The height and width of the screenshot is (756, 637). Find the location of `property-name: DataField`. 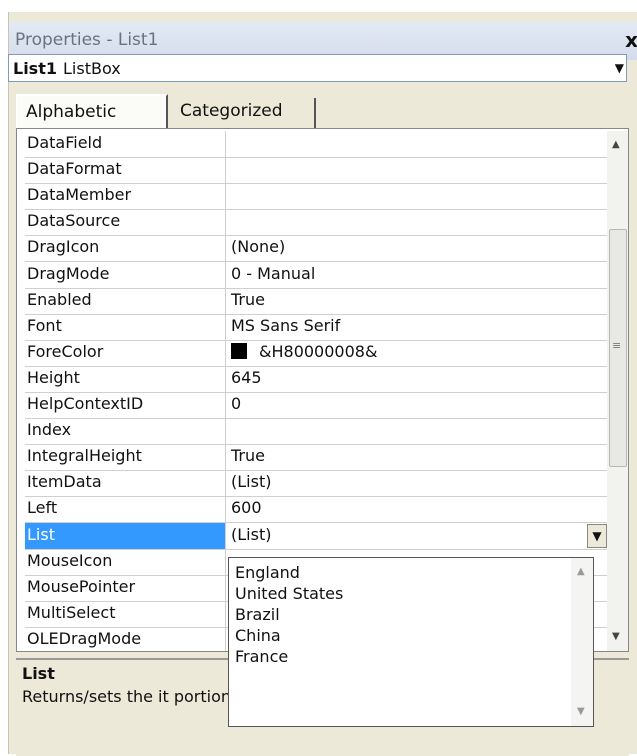

property-name: DataField is located at coordinates (65, 142).